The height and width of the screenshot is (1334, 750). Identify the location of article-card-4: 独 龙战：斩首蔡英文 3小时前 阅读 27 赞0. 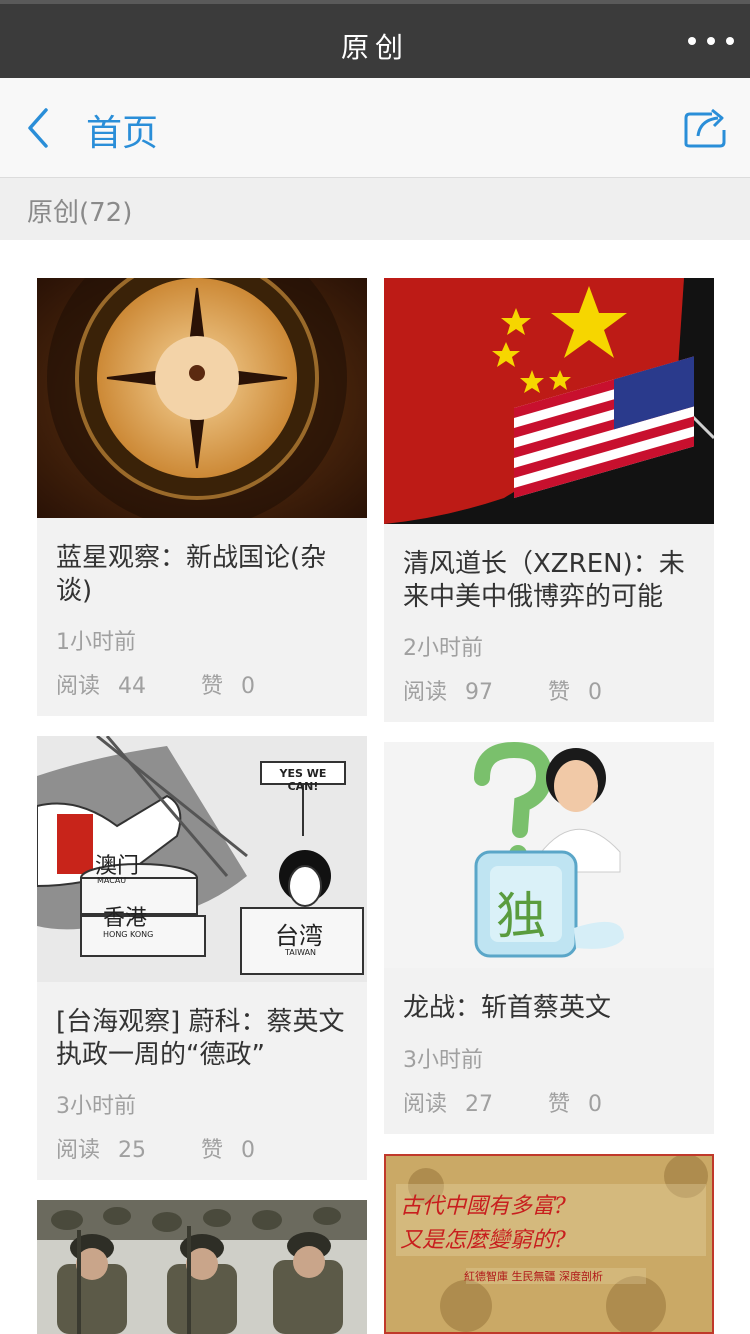
(549, 938).